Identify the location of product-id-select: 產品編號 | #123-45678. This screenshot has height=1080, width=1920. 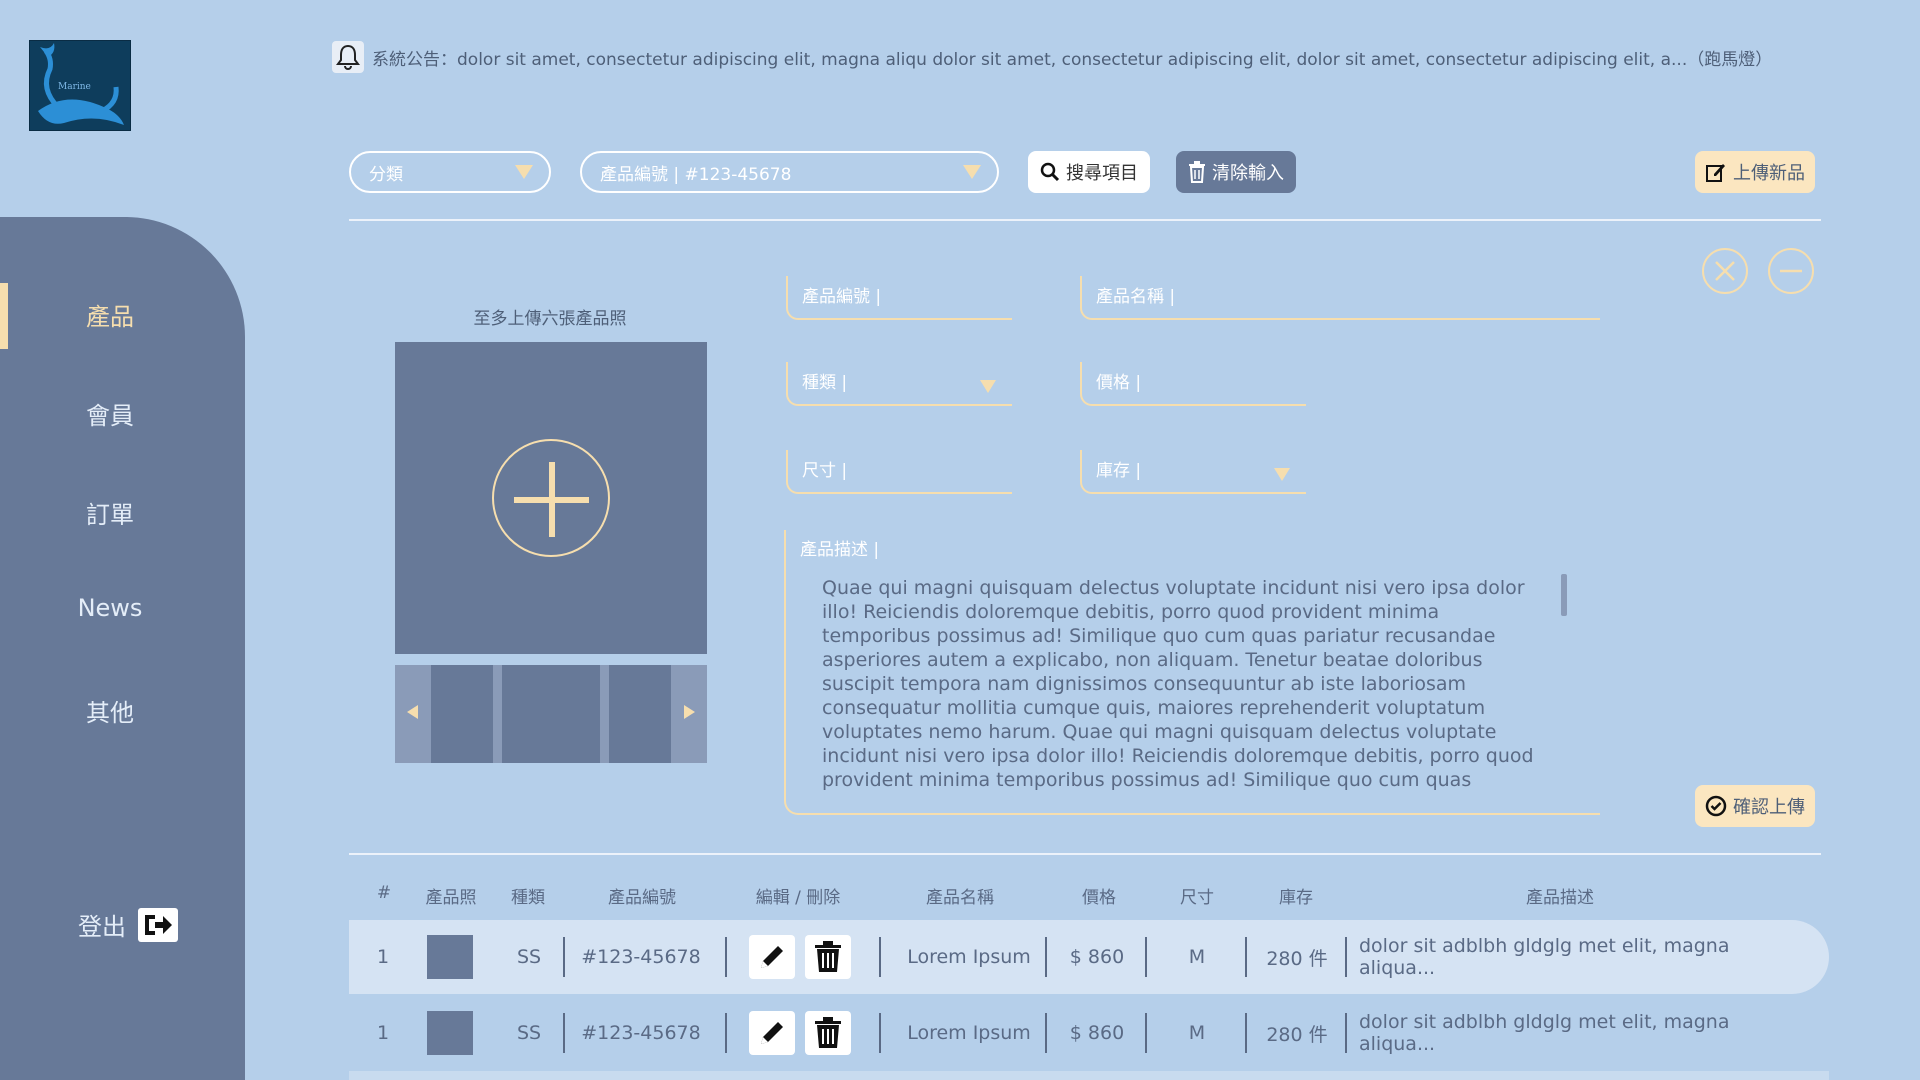
(789, 172).